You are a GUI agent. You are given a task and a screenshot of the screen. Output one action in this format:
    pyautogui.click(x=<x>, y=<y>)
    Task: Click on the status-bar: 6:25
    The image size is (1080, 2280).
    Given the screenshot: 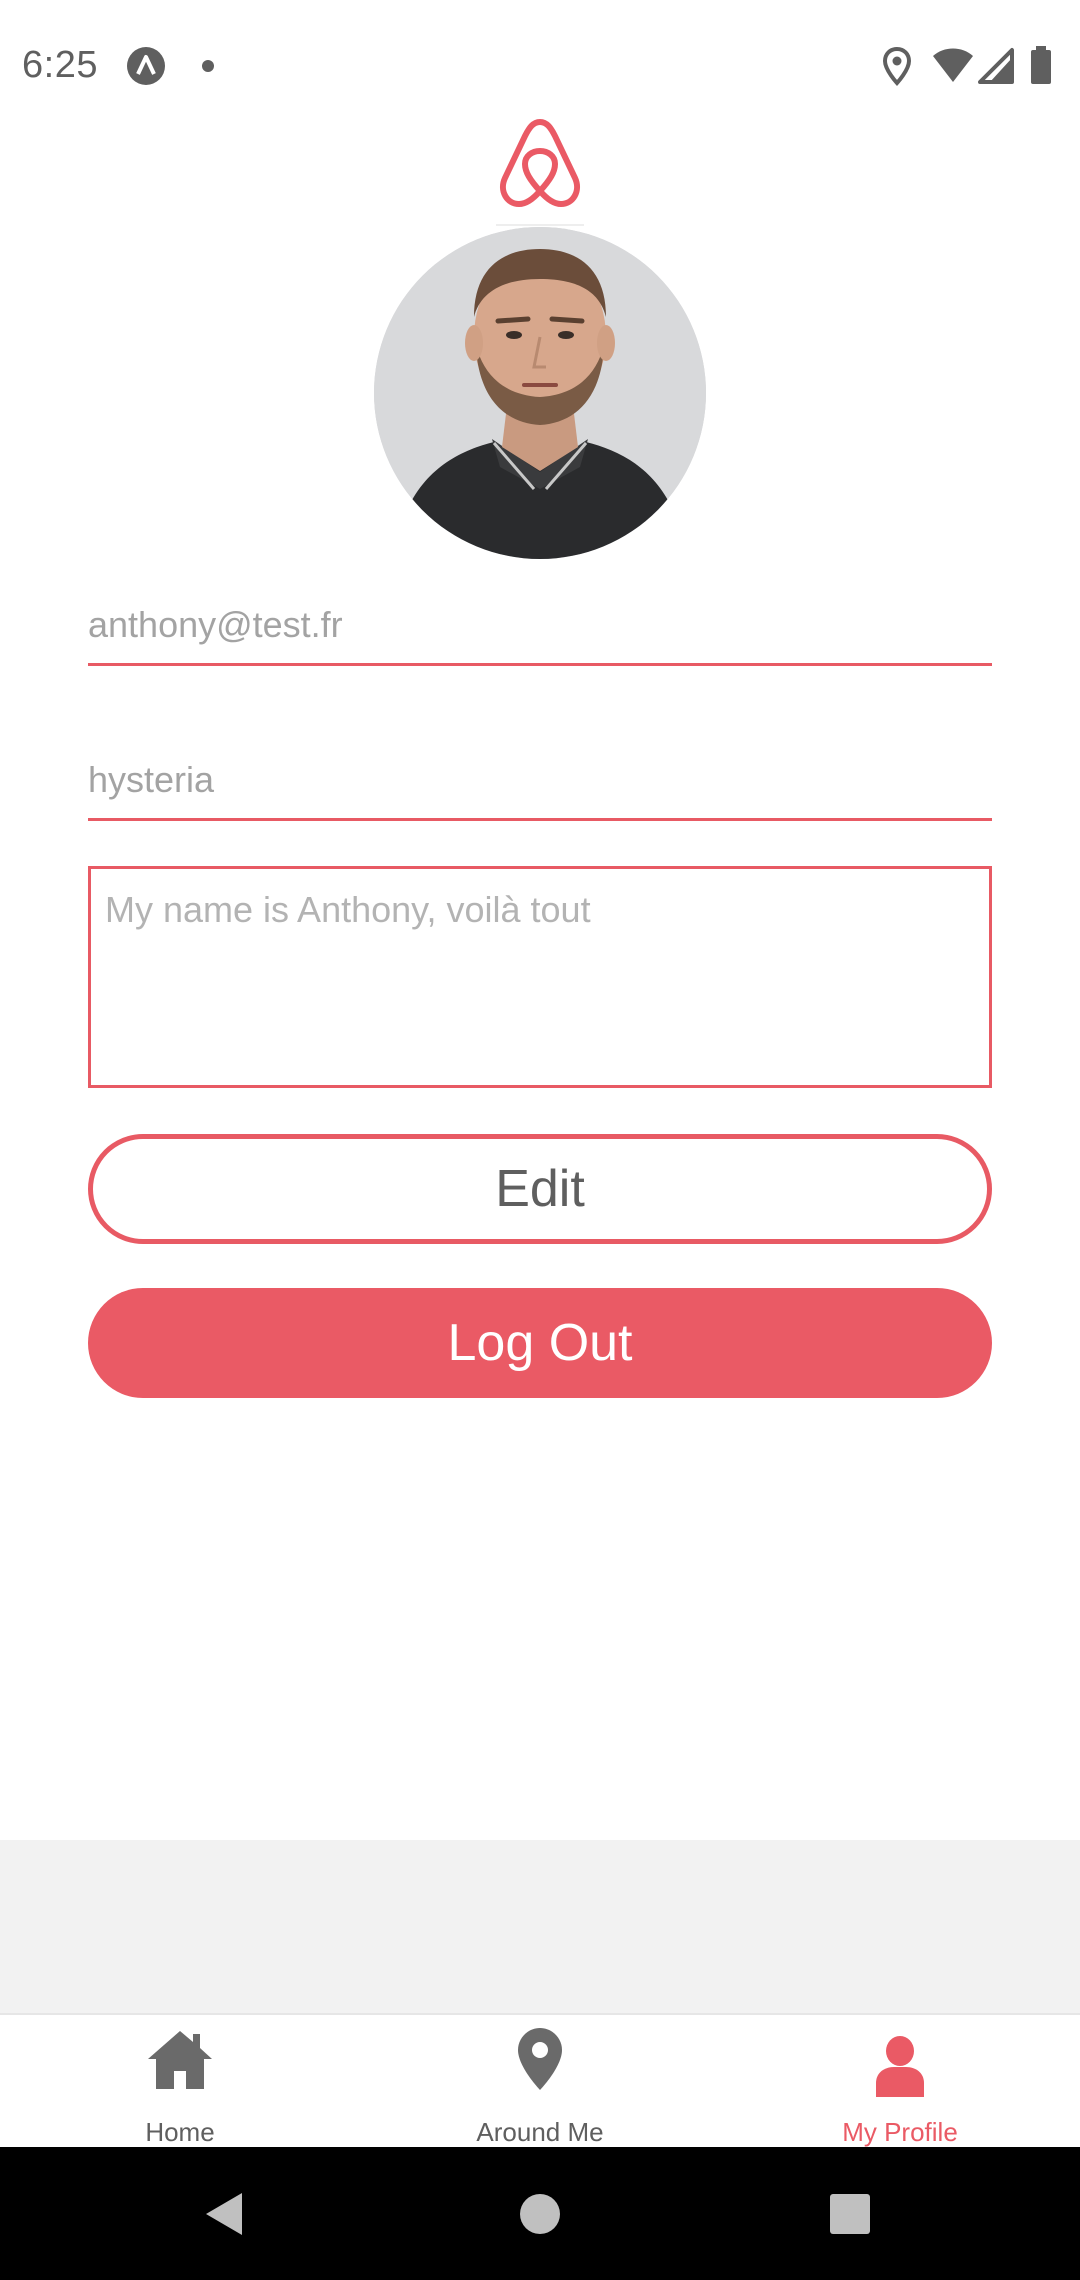 What is the action you would take?
    pyautogui.click(x=540, y=60)
    